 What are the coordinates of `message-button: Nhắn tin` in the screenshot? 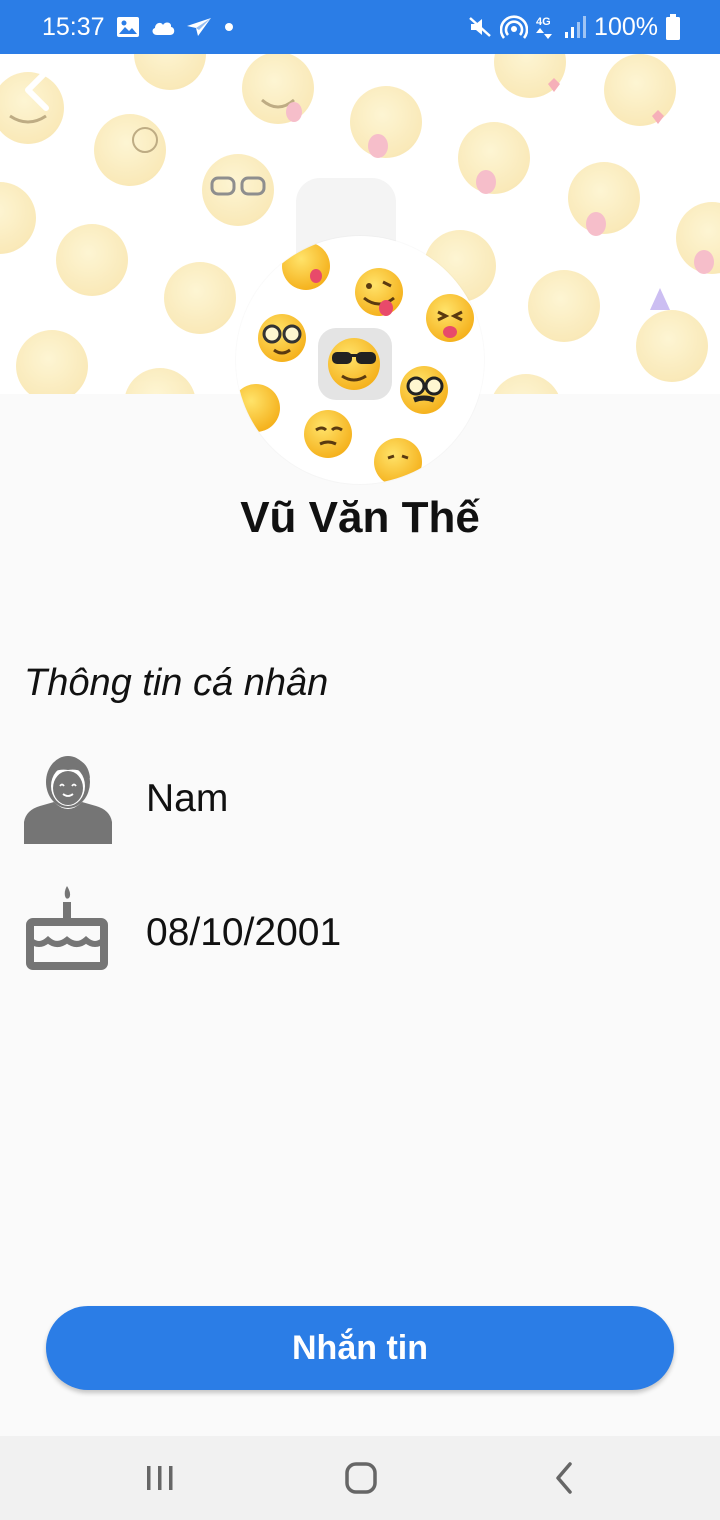 It's located at (360, 1348).